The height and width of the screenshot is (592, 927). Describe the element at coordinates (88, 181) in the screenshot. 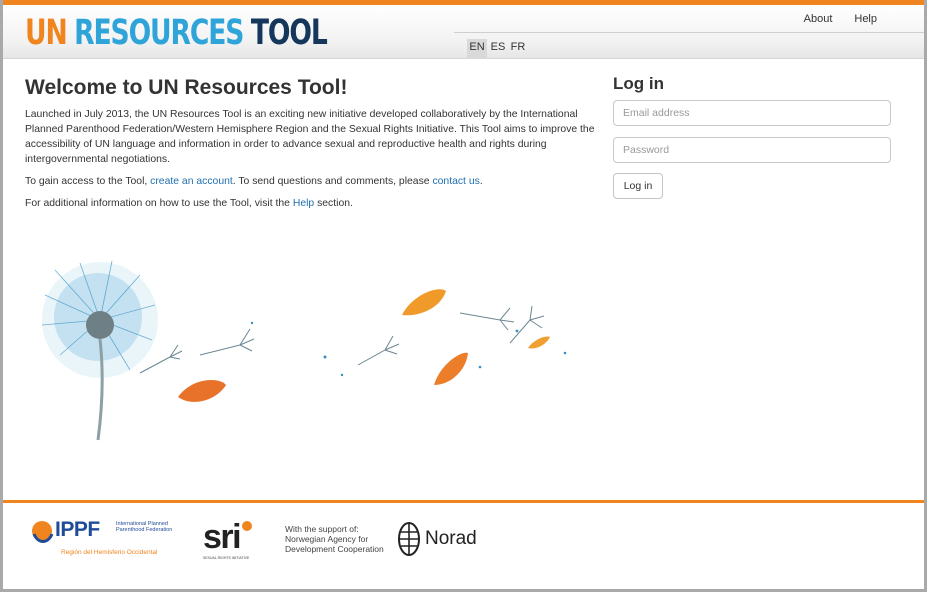

I see `access-prefix: To gain access to the Tool,` at that location.